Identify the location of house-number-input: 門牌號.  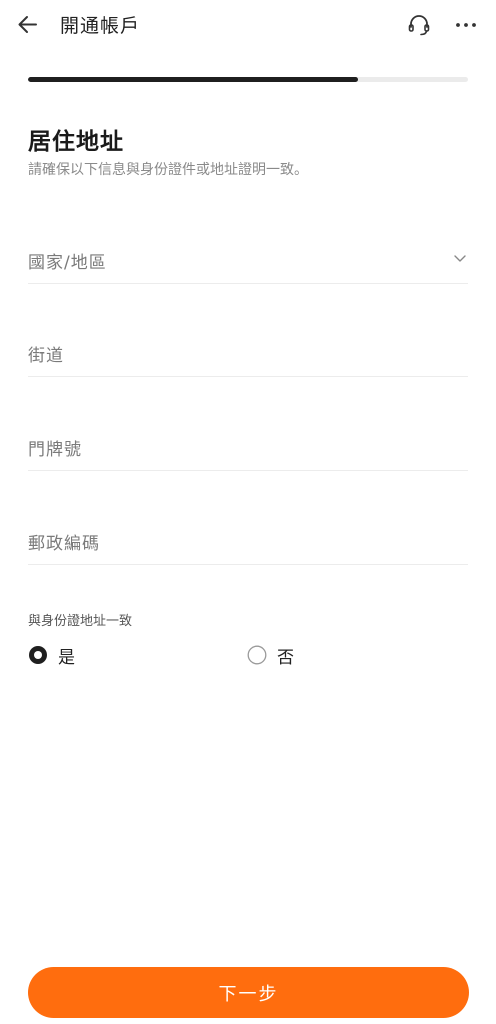
(248, 446).